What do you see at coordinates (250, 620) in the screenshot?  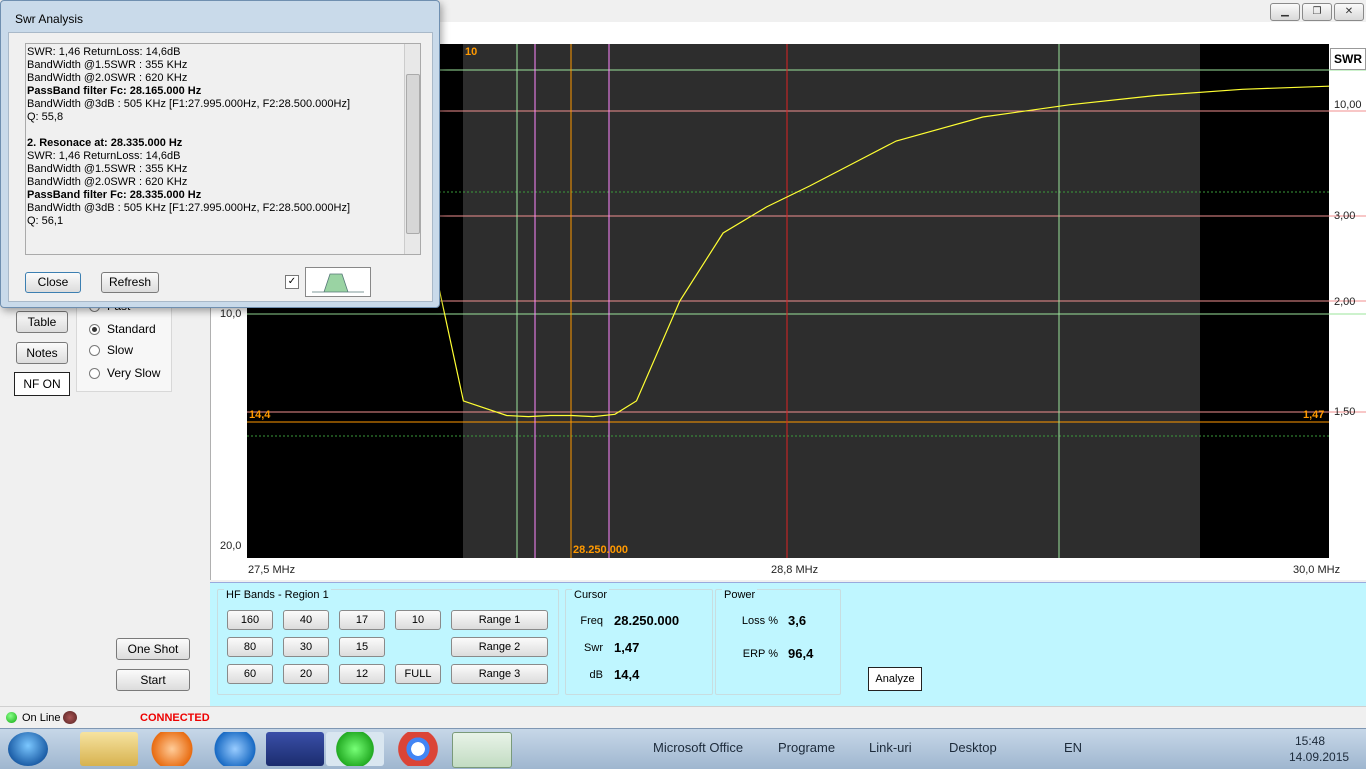 I see `band-160-button: 160` at bounding box center [250, 620].